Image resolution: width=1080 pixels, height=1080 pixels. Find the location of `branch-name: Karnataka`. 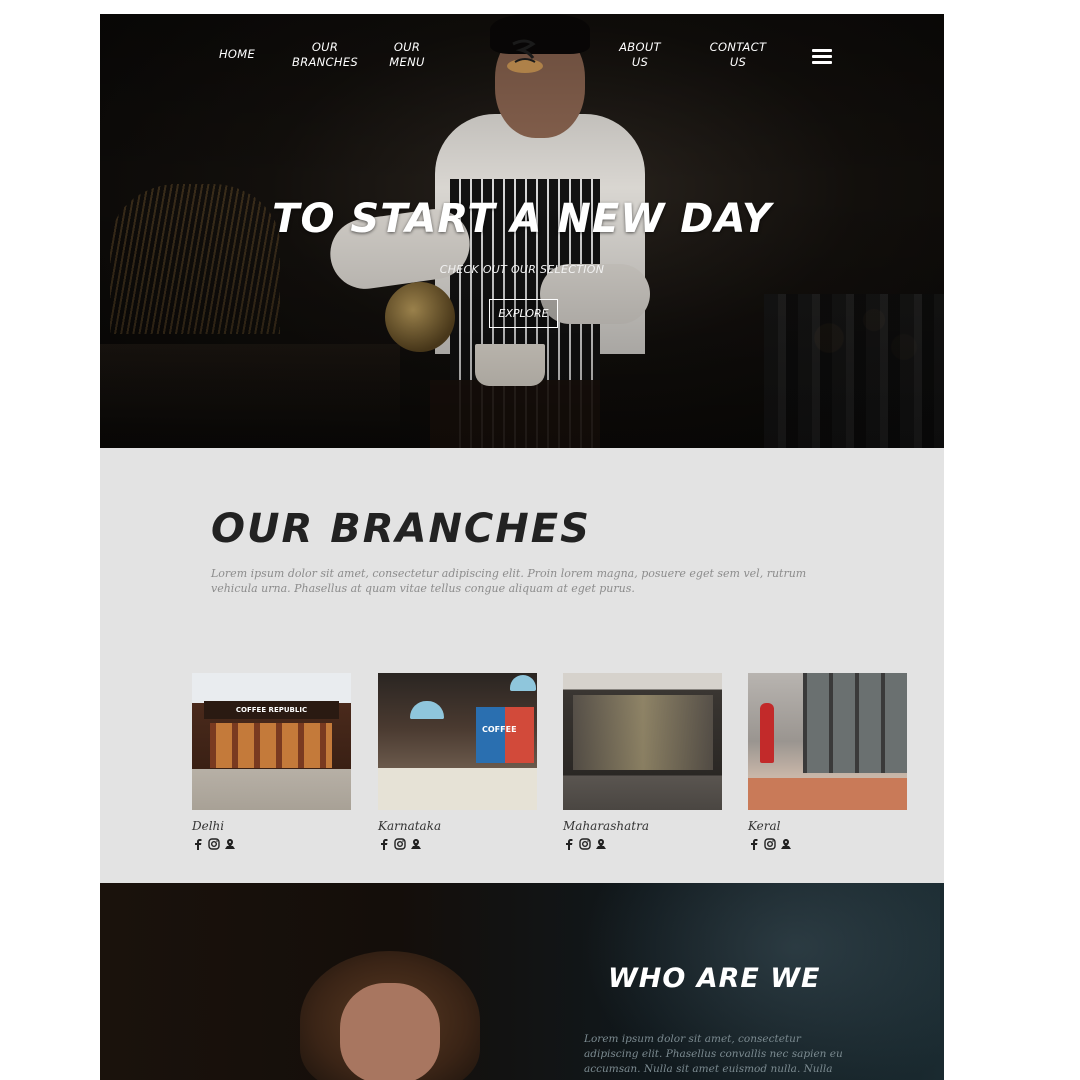

branch-name: Karnataka is located at coordinates (410, 826).